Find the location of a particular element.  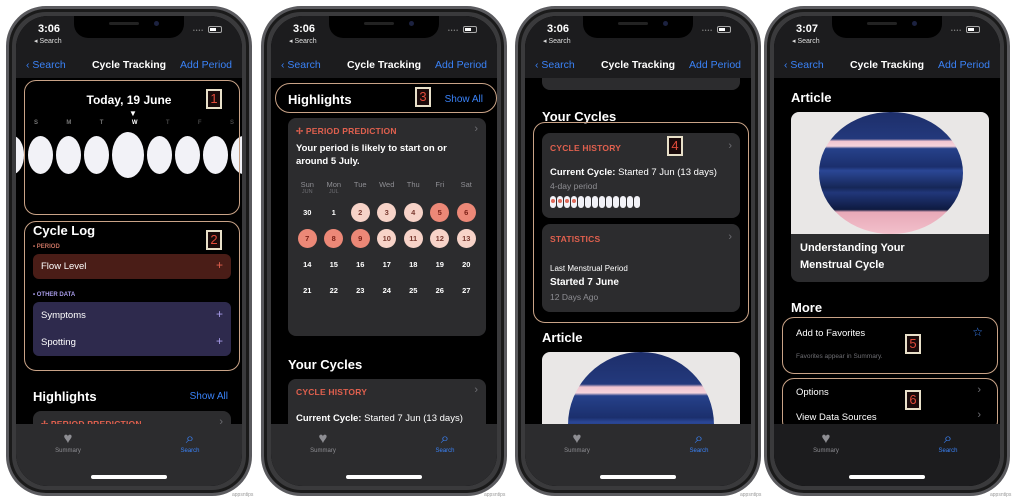

options-label: Options is located at coordinates (812, 392).